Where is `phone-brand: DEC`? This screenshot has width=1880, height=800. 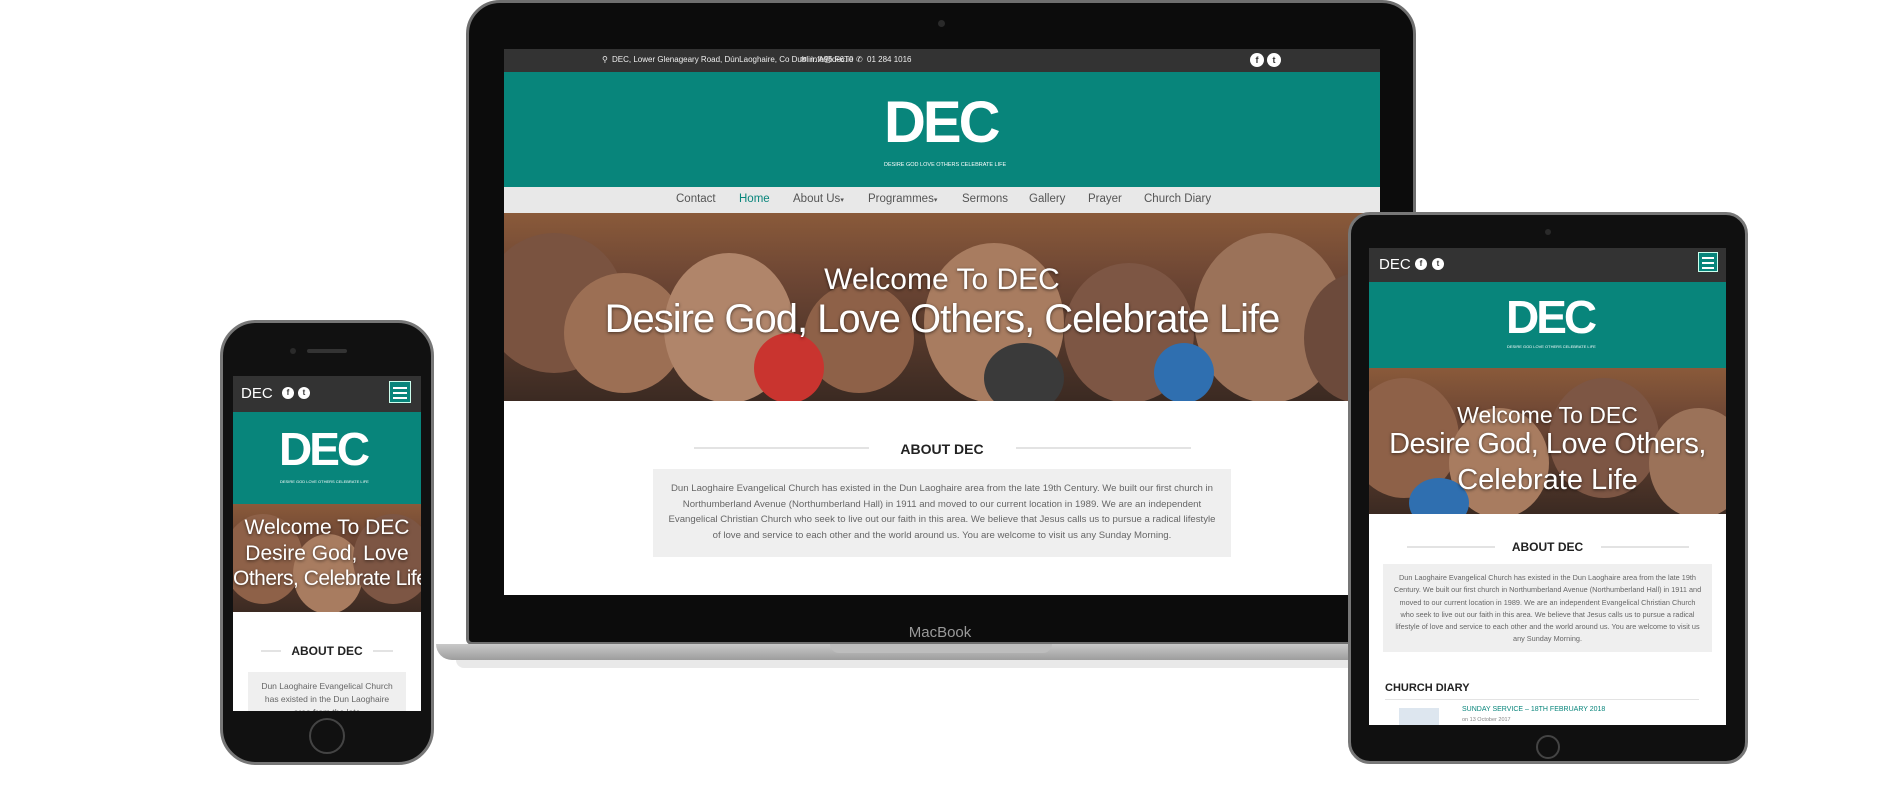 phone-brand: DEC is located at coordinates (257, 393).